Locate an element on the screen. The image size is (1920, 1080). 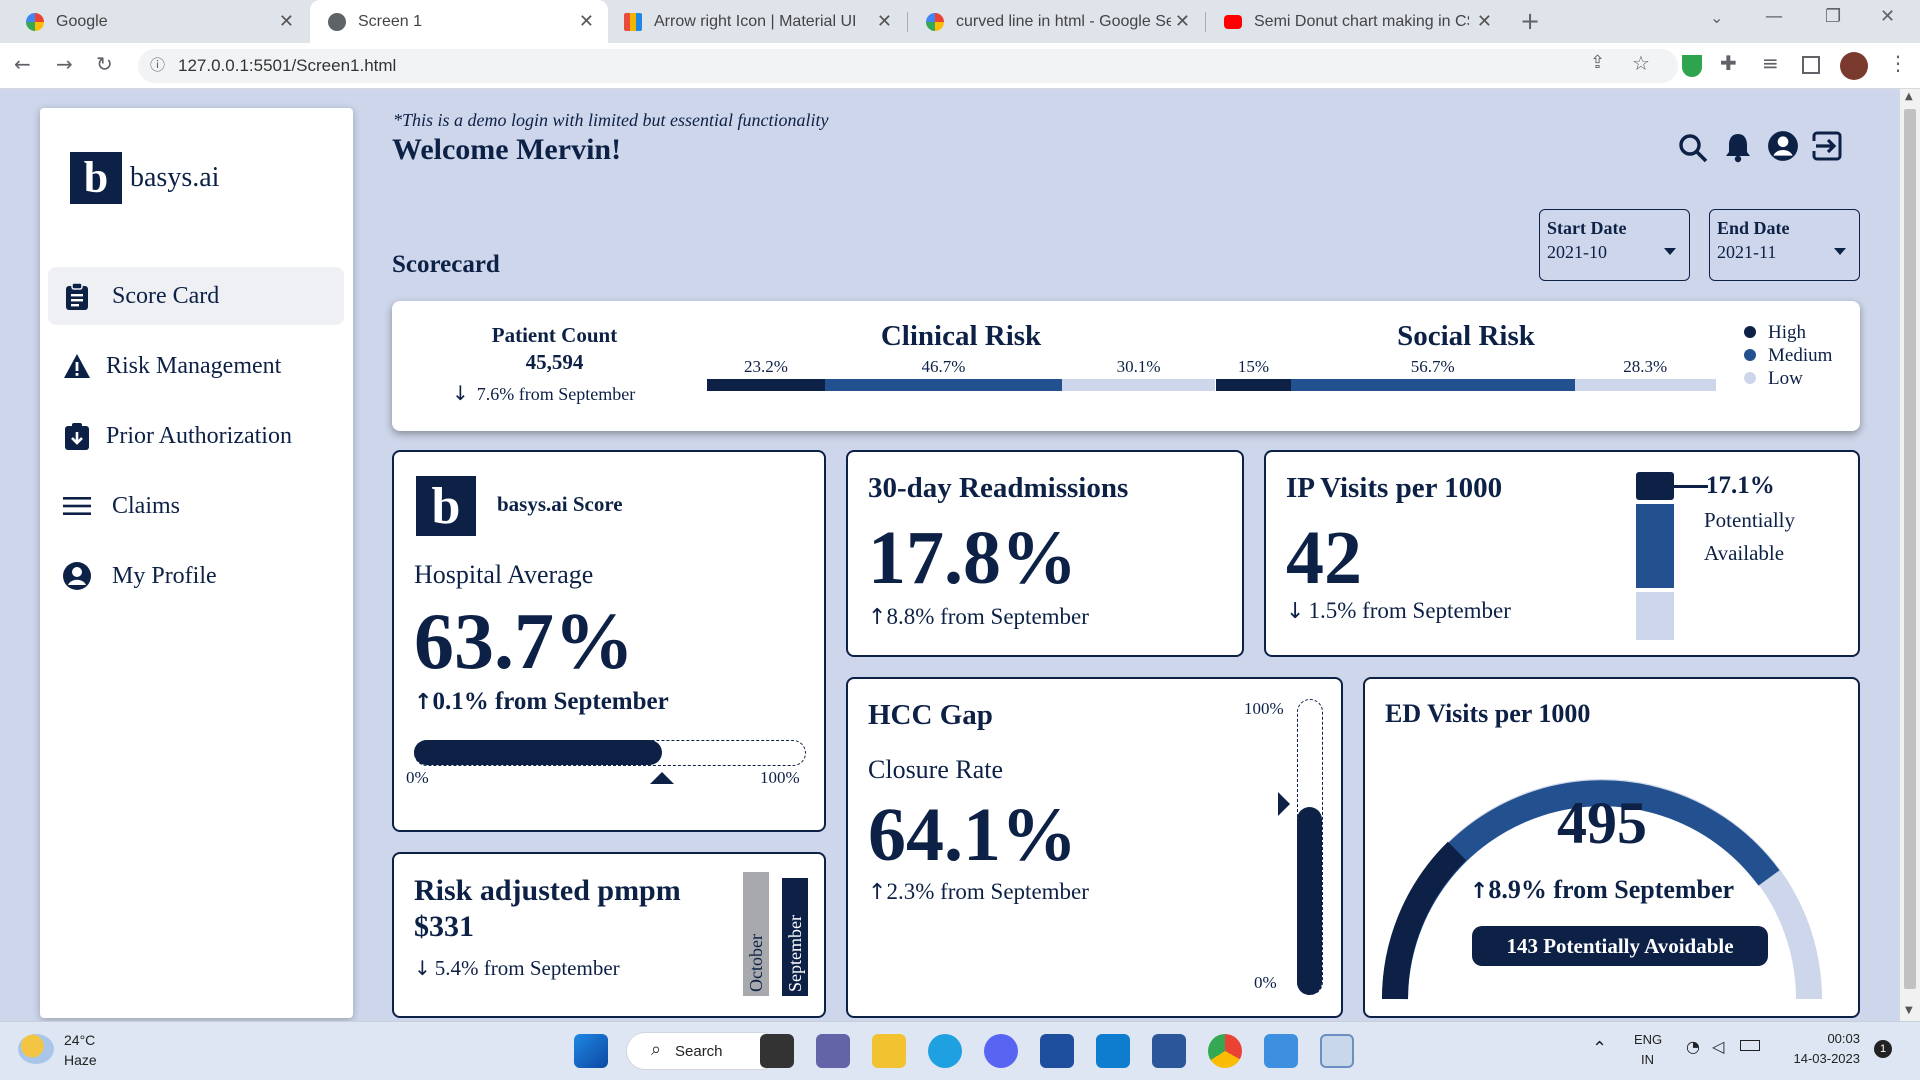
end-date-select: End Date 2021-11 is located at coordinates (1784, 245).